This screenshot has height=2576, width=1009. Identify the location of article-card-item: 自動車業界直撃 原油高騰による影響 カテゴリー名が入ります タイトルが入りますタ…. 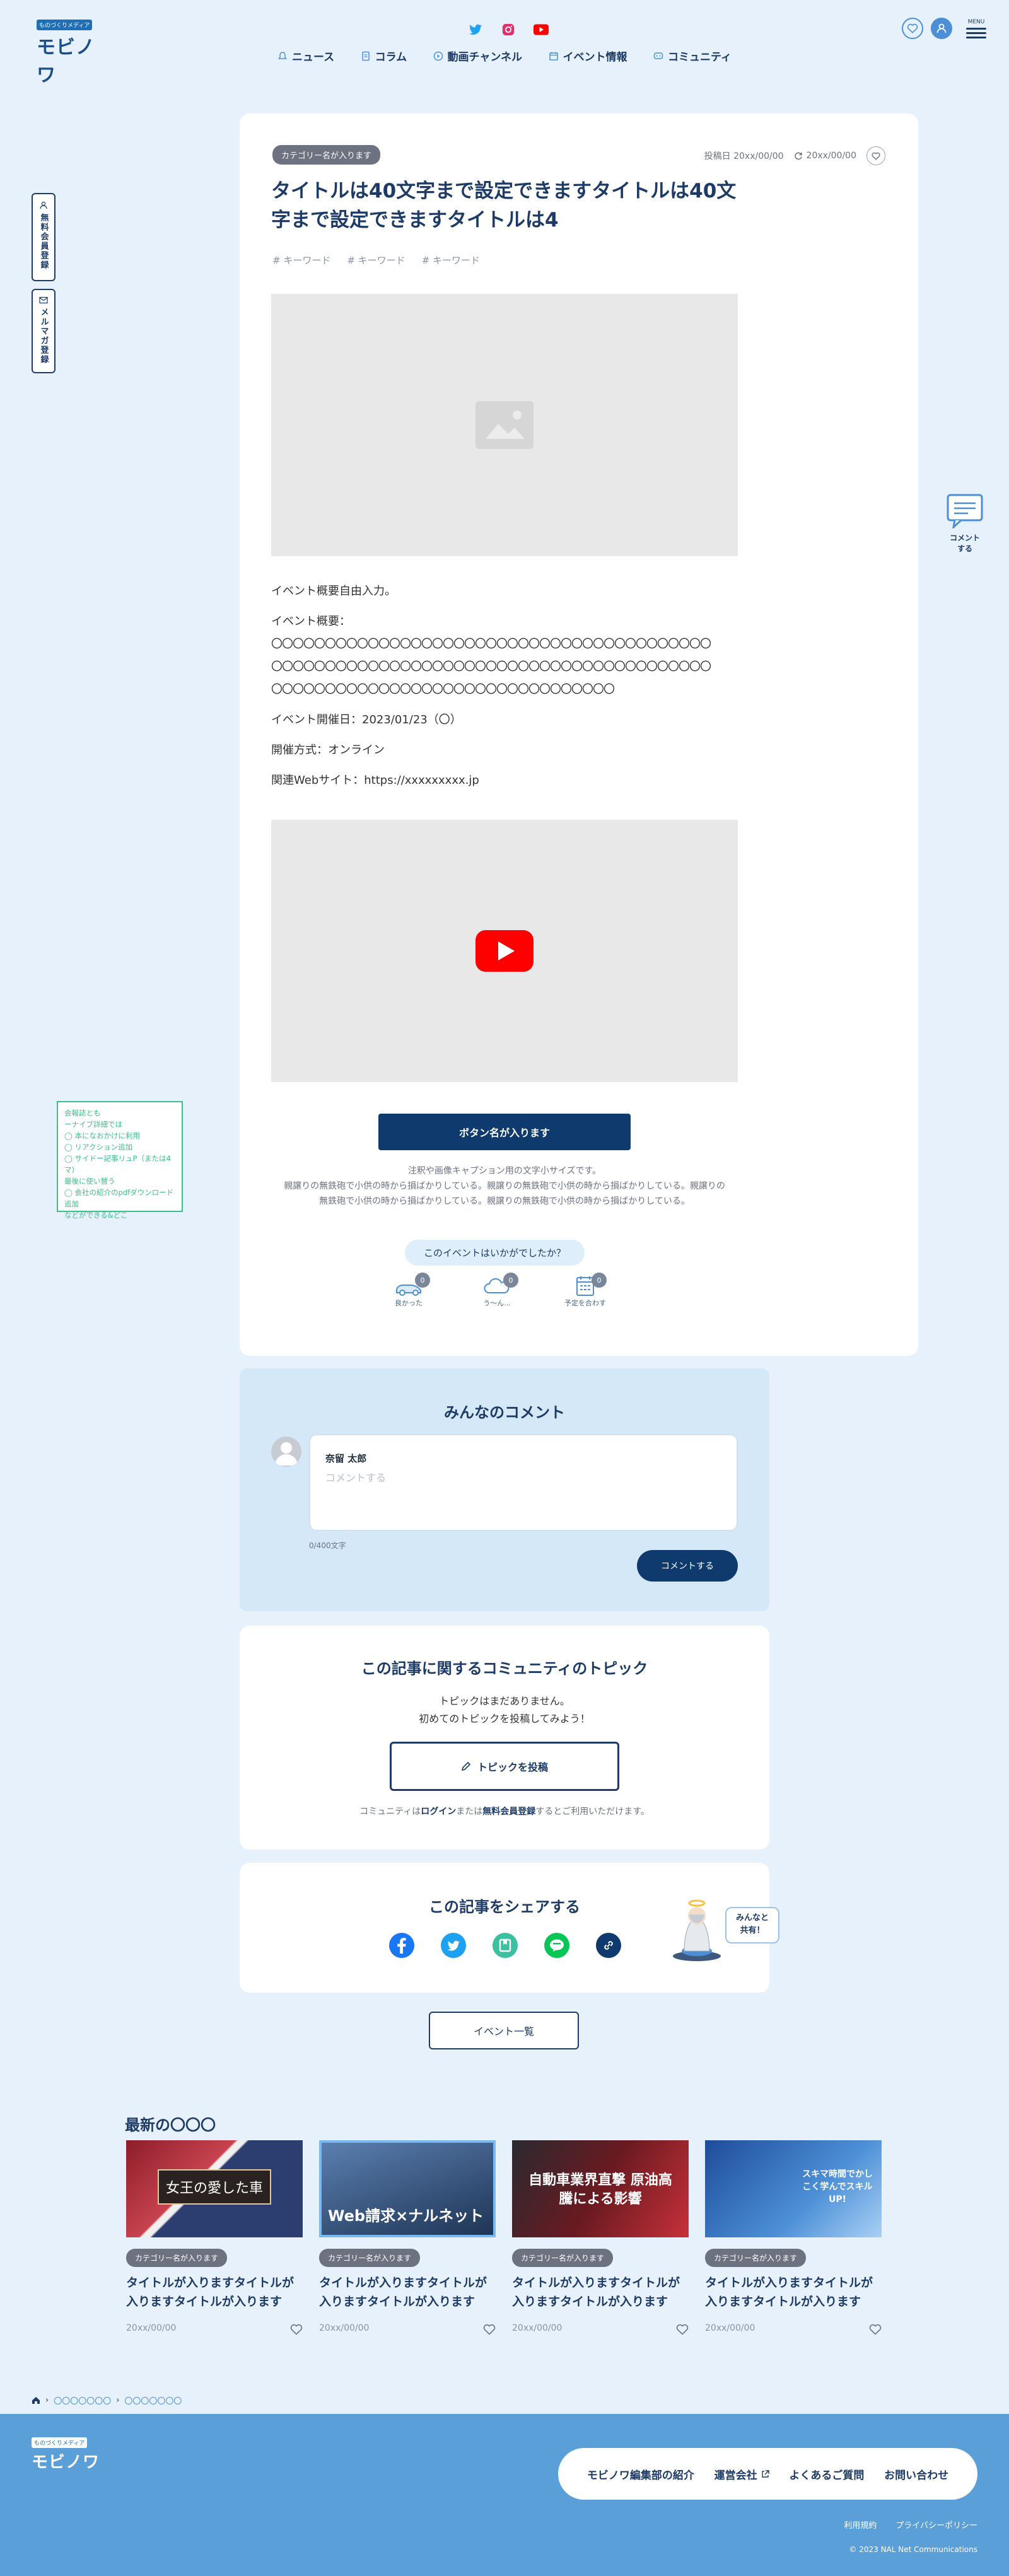
(600, 2238).